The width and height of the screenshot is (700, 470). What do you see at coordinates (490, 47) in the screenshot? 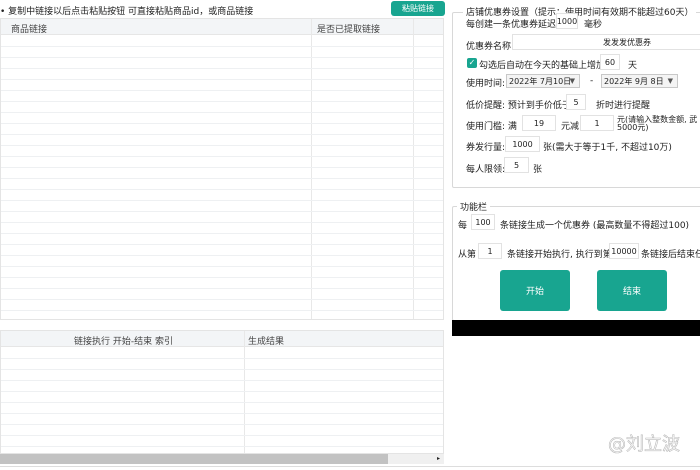
I see `coupon-name-label: 优惠券名称:` at bounding box center [490, 47].